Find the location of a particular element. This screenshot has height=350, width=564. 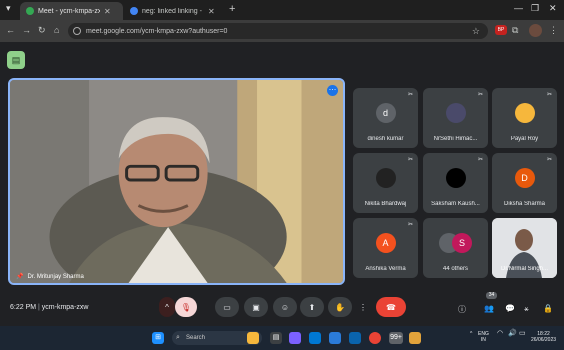

meeting-time: 6:22 PM is located at coordinates (23, 307).